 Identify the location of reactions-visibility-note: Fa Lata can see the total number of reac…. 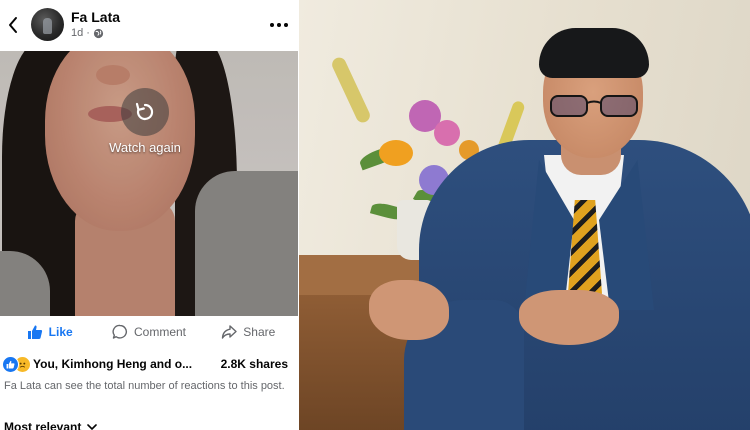
(144, 386).